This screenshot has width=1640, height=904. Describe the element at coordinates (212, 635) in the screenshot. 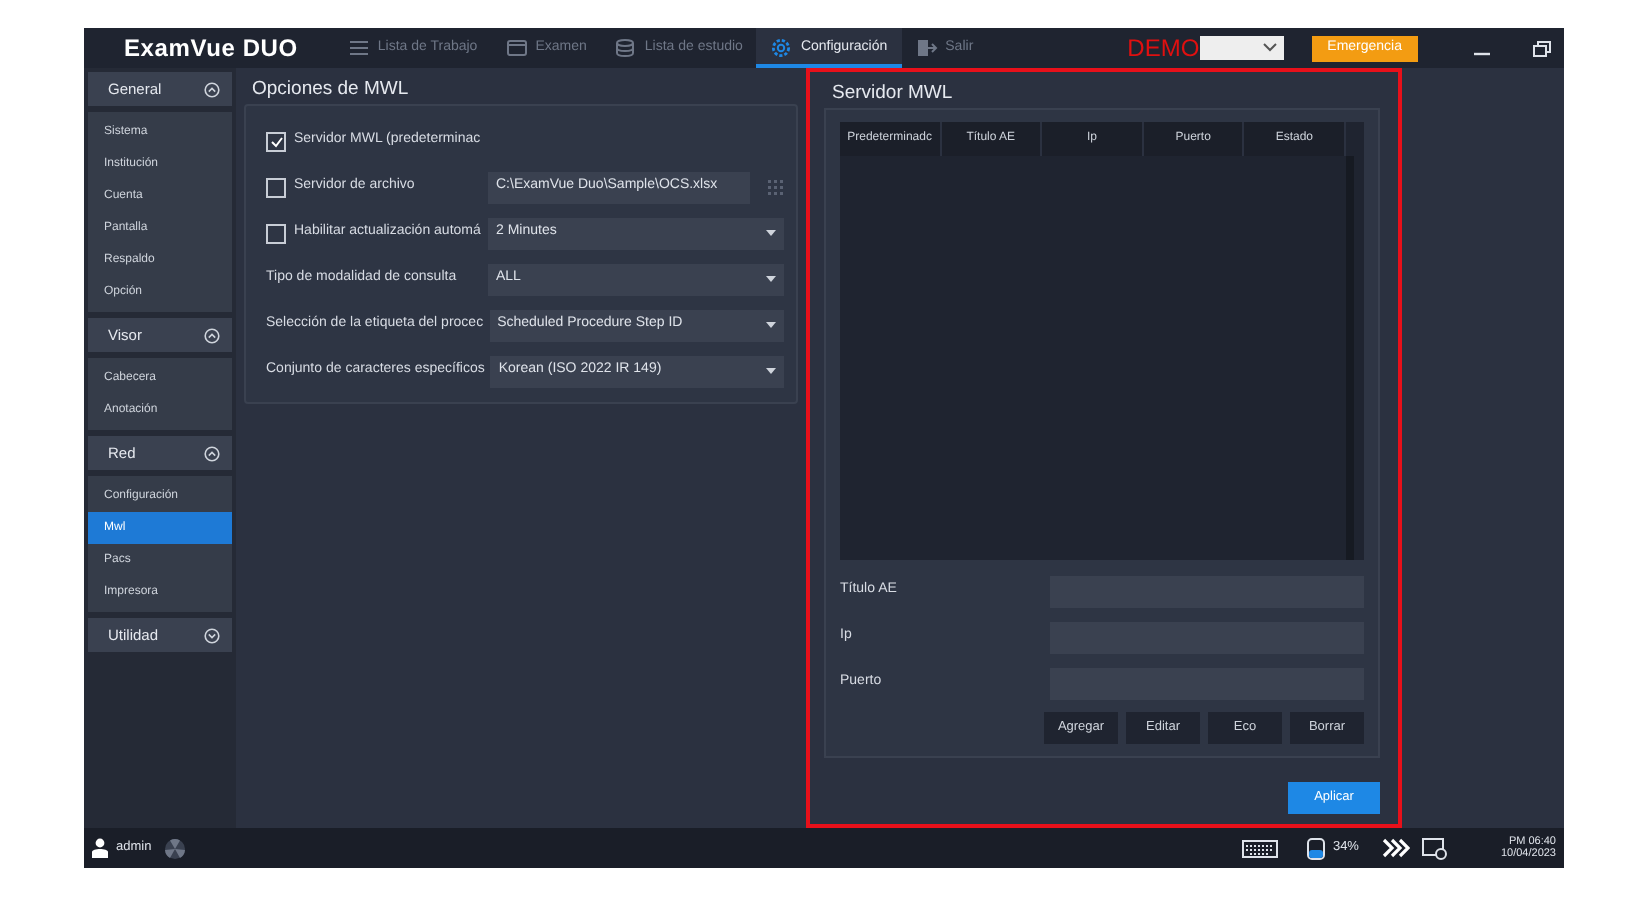

I see `expand-icon` at that location.